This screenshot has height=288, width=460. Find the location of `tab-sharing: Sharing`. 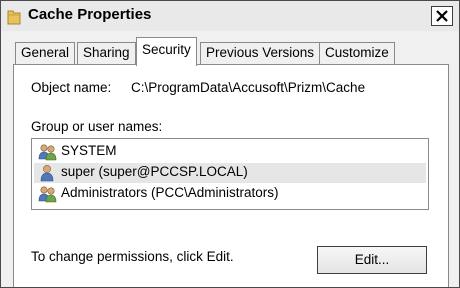

tab-sharing: Sharing is located at coordinates (106, 53).